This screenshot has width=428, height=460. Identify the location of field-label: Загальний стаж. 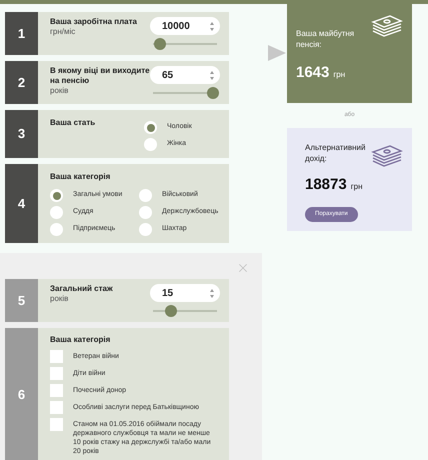
(82, 289).